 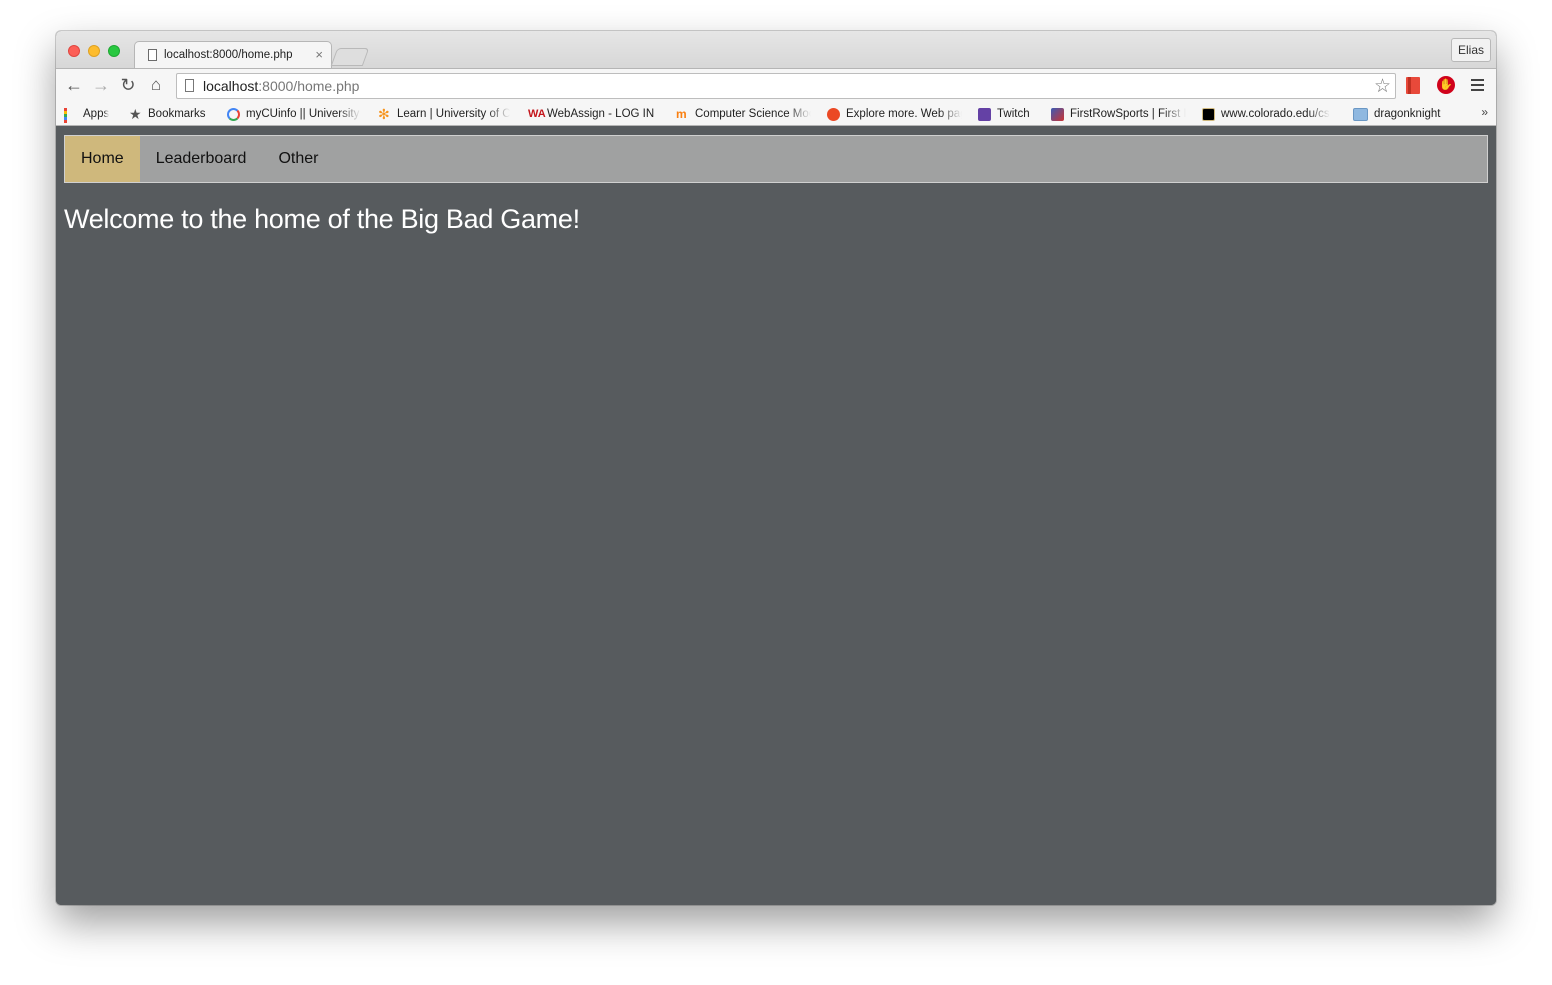 What do you see at coordinates (894, 114) in the screenshot?
I see `bookmark-stumbleupon: Explore more. Web pages` at bounding box center [894, 114].